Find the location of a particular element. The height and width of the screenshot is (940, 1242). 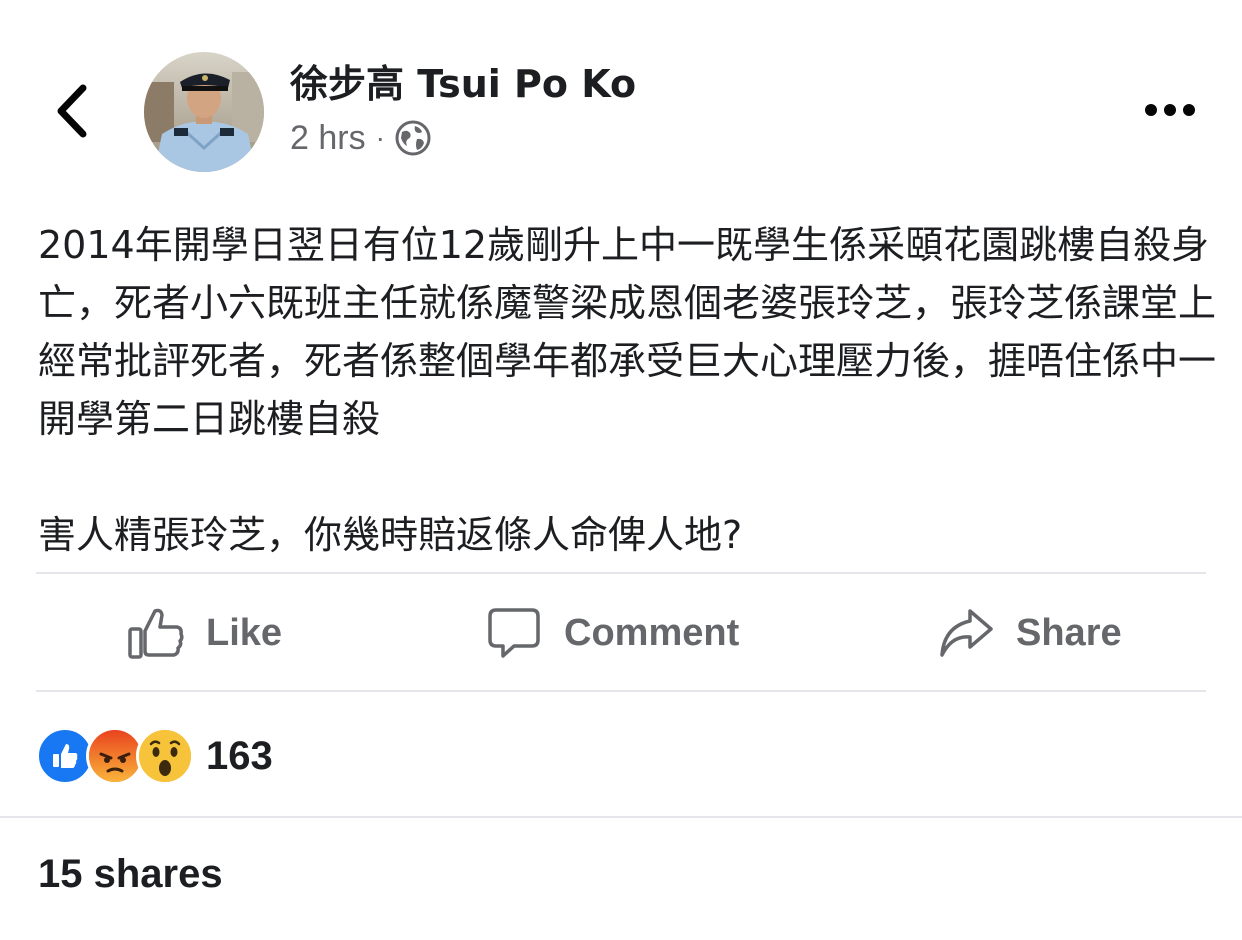

more-horizontal-icon is located at coordinates (1170, 110).